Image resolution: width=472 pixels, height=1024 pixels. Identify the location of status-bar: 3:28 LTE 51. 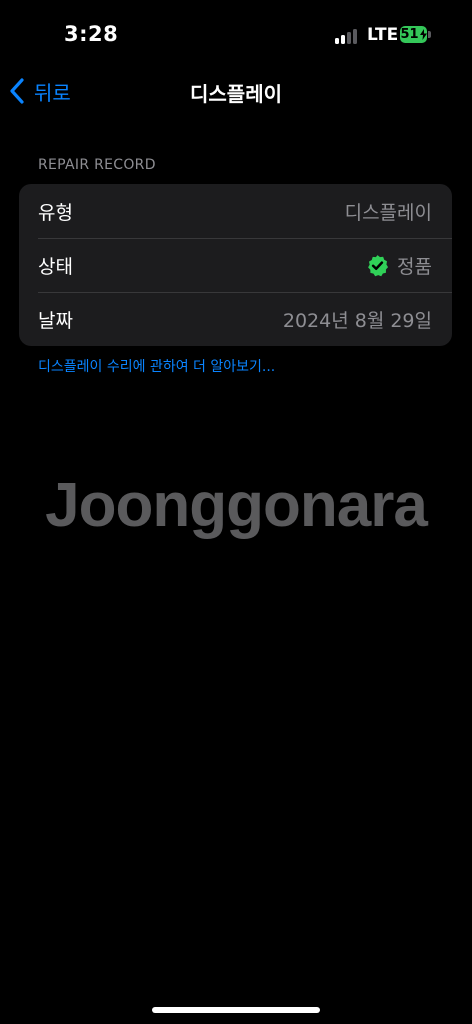
(236, 35).